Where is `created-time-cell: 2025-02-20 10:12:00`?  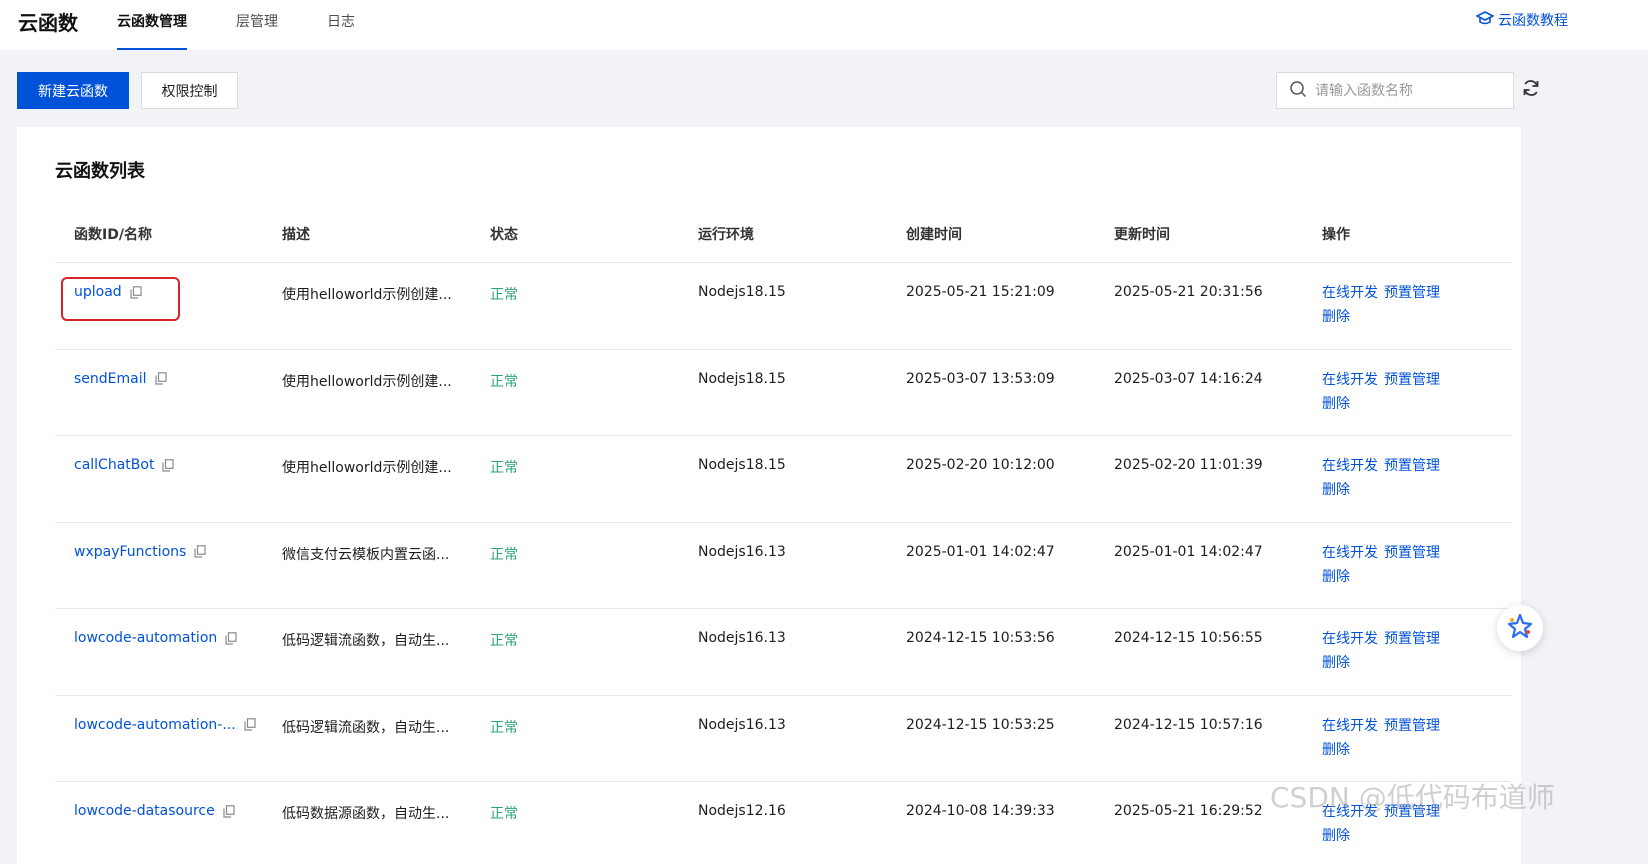
created-time-cell: 2025-02-20 10:12:00 is located at coordinates (980, 465).